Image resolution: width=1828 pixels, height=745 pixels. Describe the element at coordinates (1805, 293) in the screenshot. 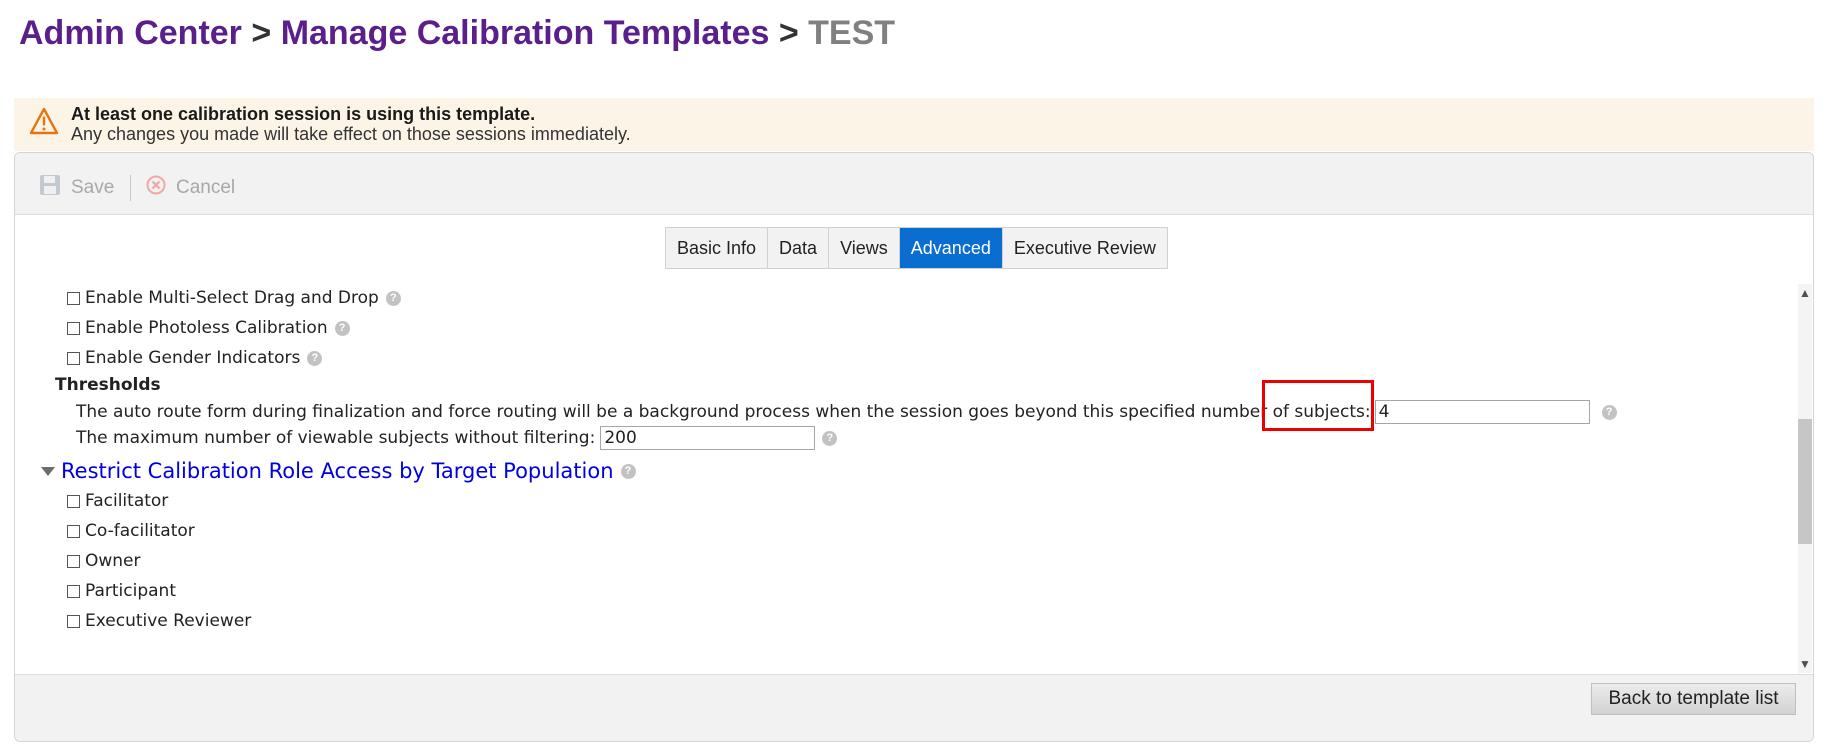

I see `scroll-up-arrow-icon: ▲` at that location.